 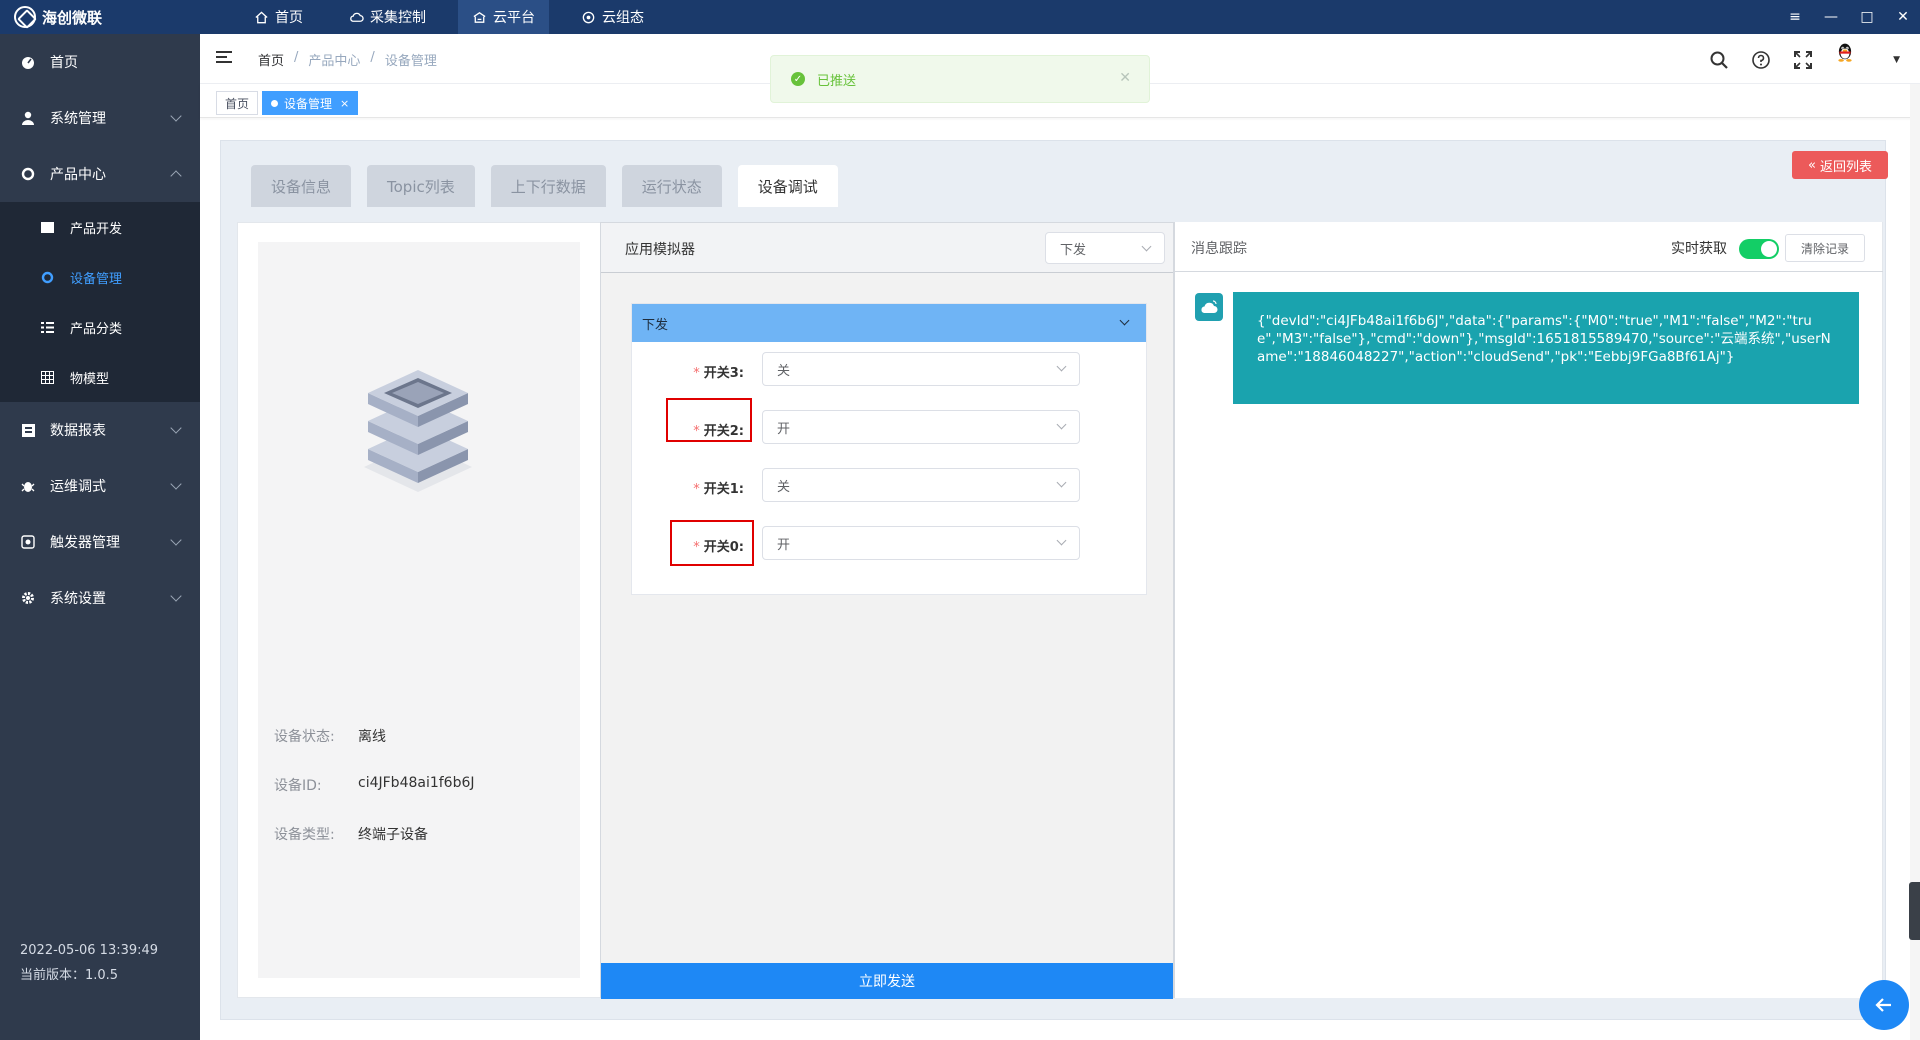 What do you see at coordinates (1853, 60) in the screenshot?
I see `user-avatar` at bounding box center [1853, 60].